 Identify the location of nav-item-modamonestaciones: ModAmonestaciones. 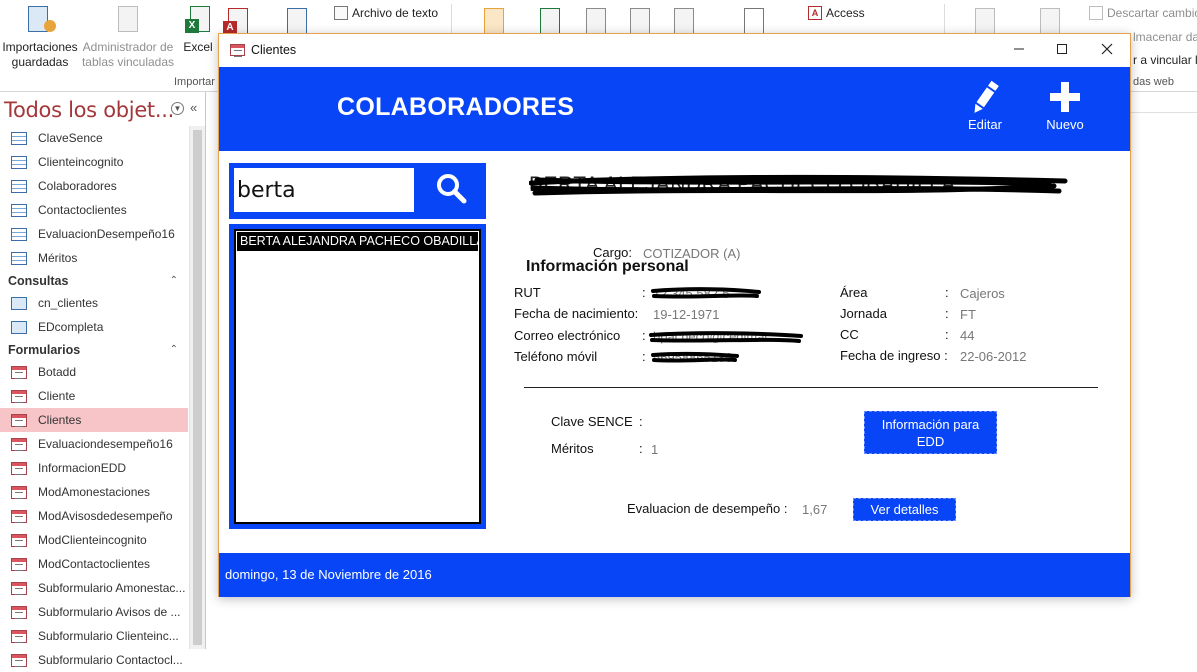
(94, 492).